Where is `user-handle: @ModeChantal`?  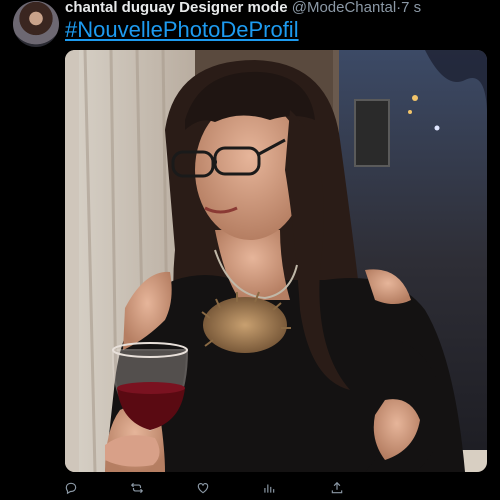
user-handle: @ModeChantal is located at coordinates (344, 8).